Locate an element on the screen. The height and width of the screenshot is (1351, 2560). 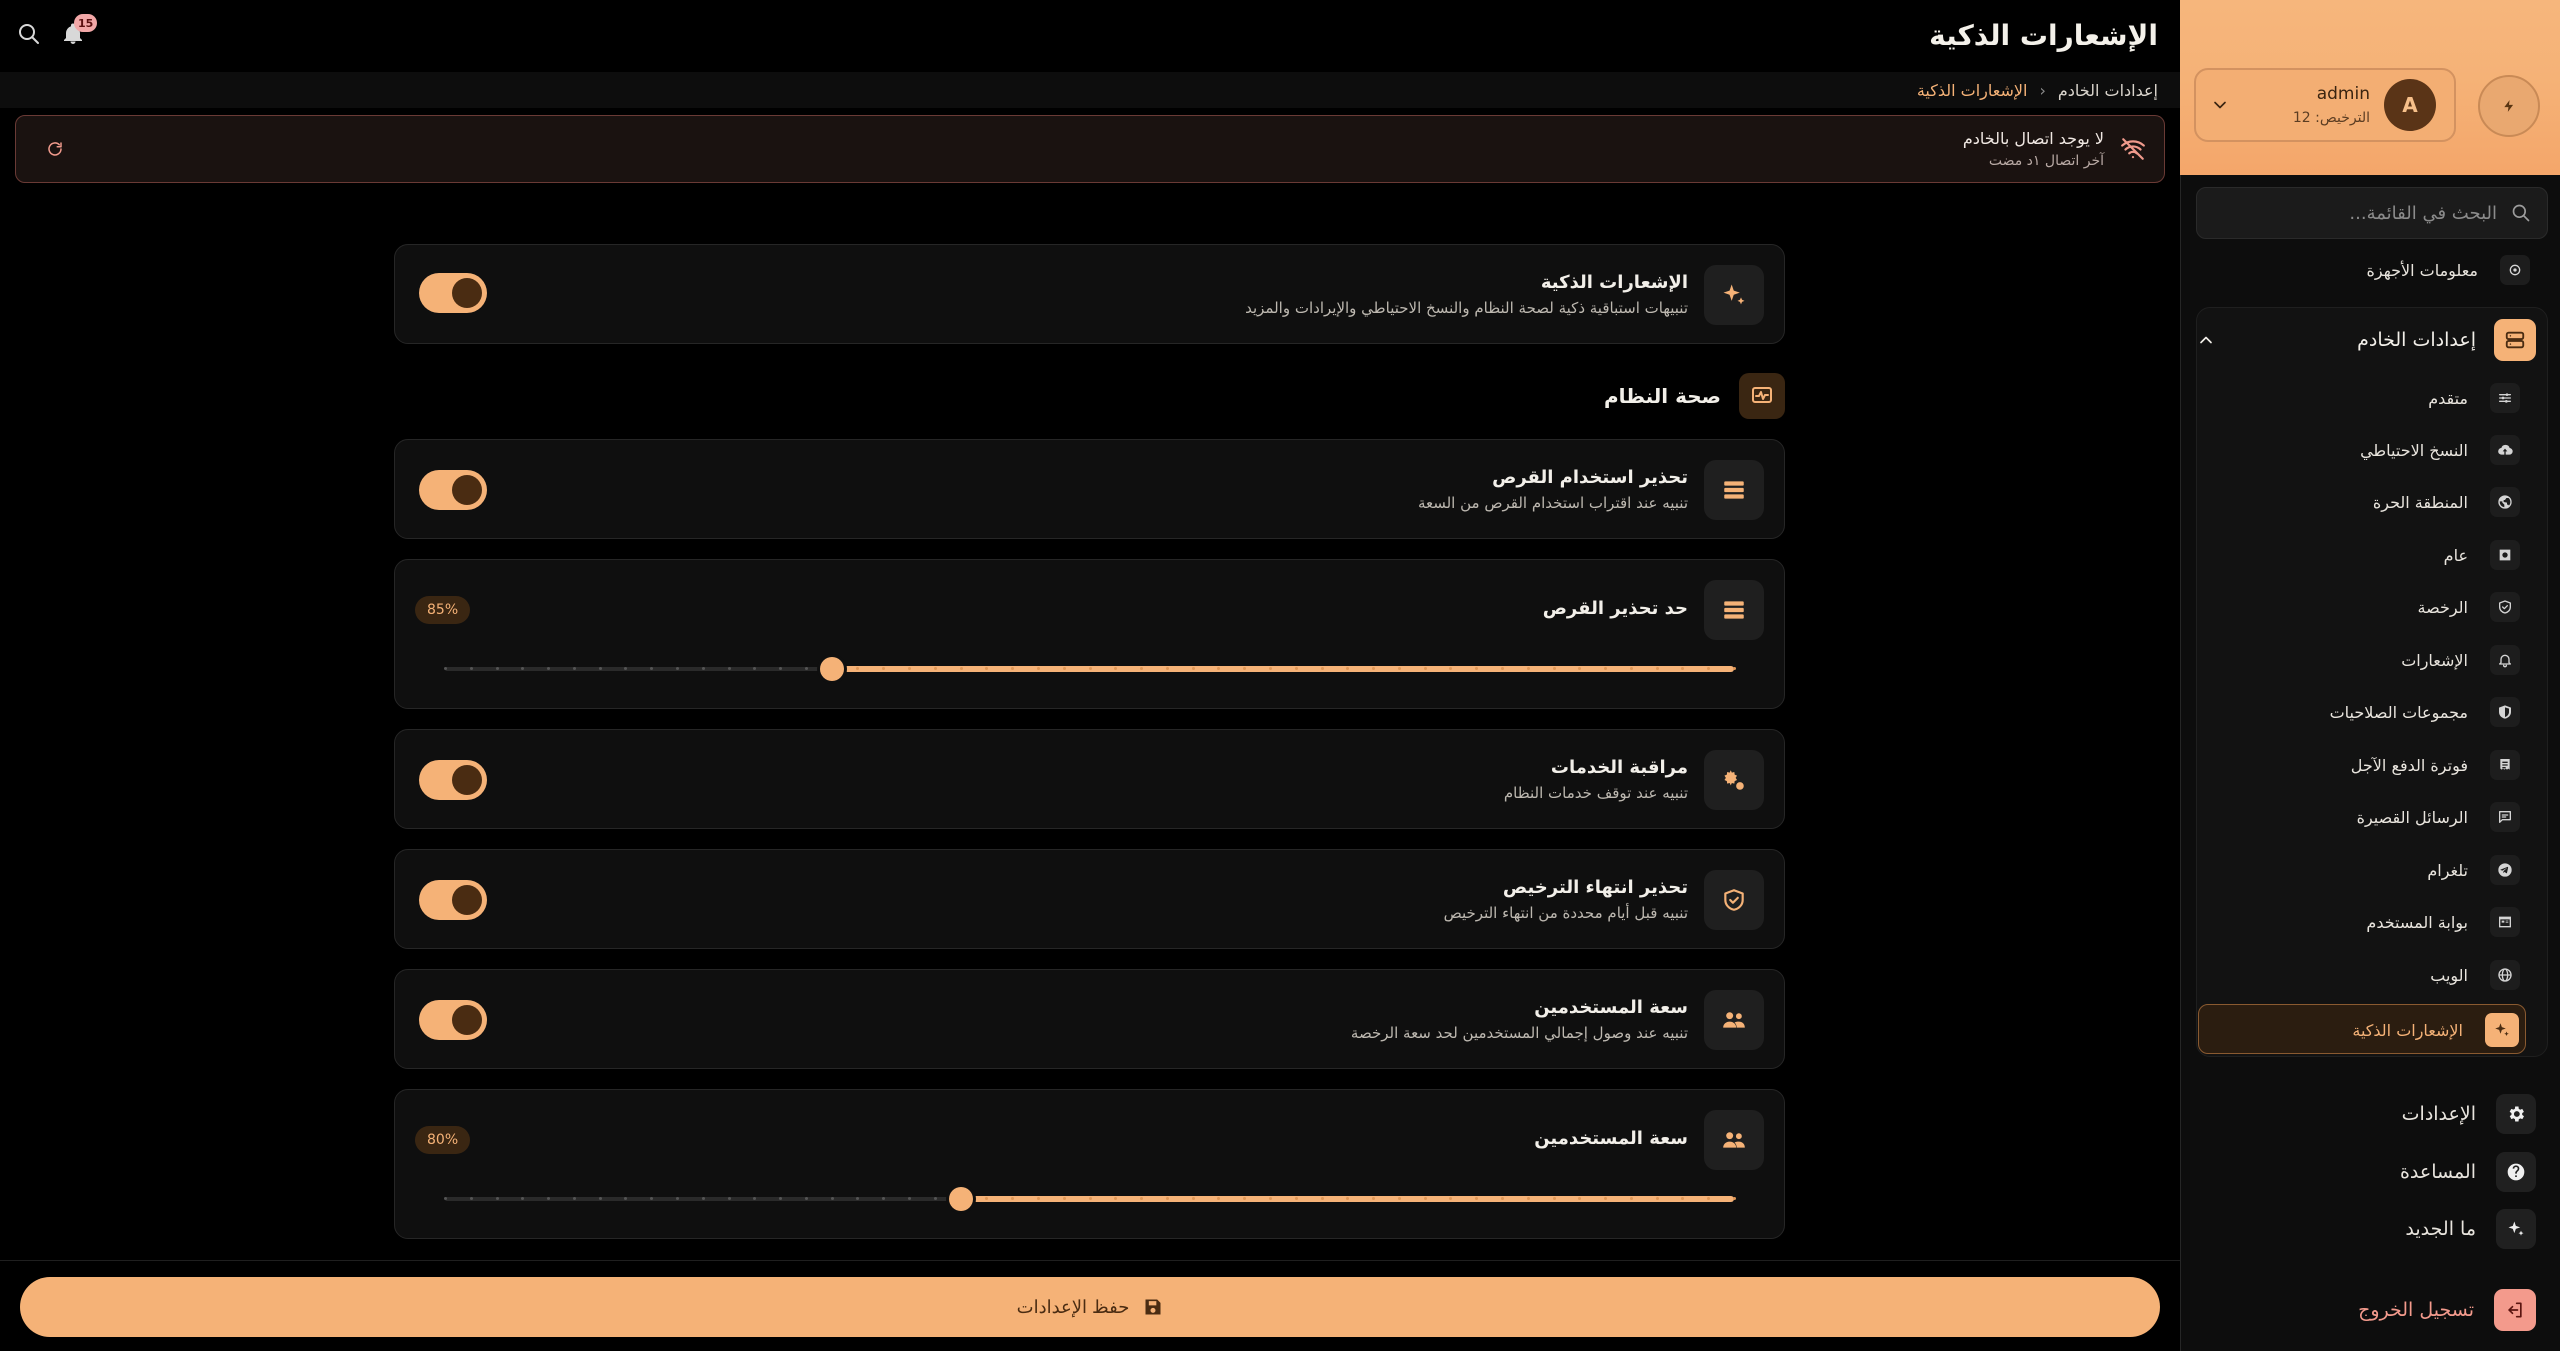
disk-threshold-slider is located at coordinates (1090, 669).